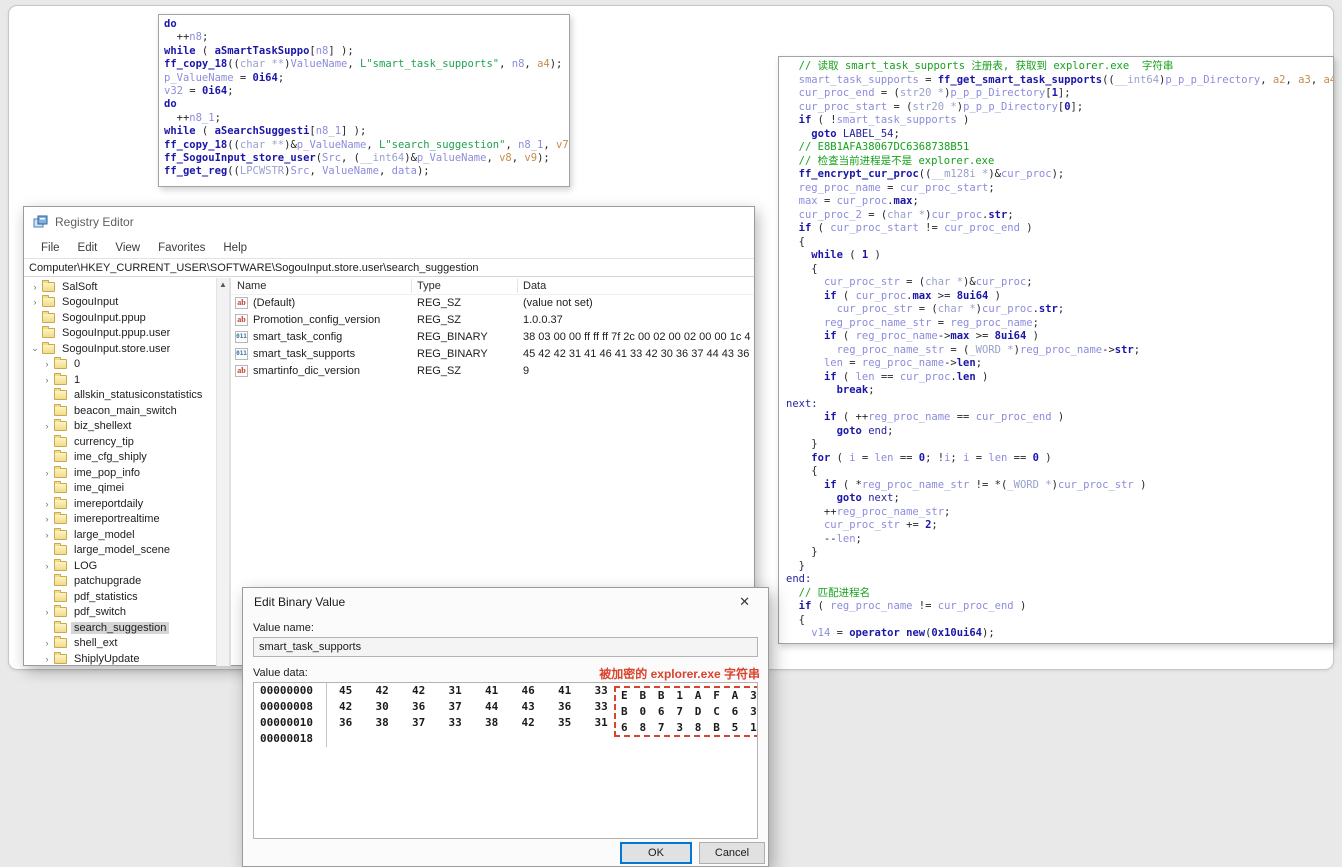 Image resolution: width=1342 pixels, height=867 pixels. What do you see at coordinates (79, 287) in the screenshot?
I see `tree-item-label: SalSoft` at bounding box center [79, 287].